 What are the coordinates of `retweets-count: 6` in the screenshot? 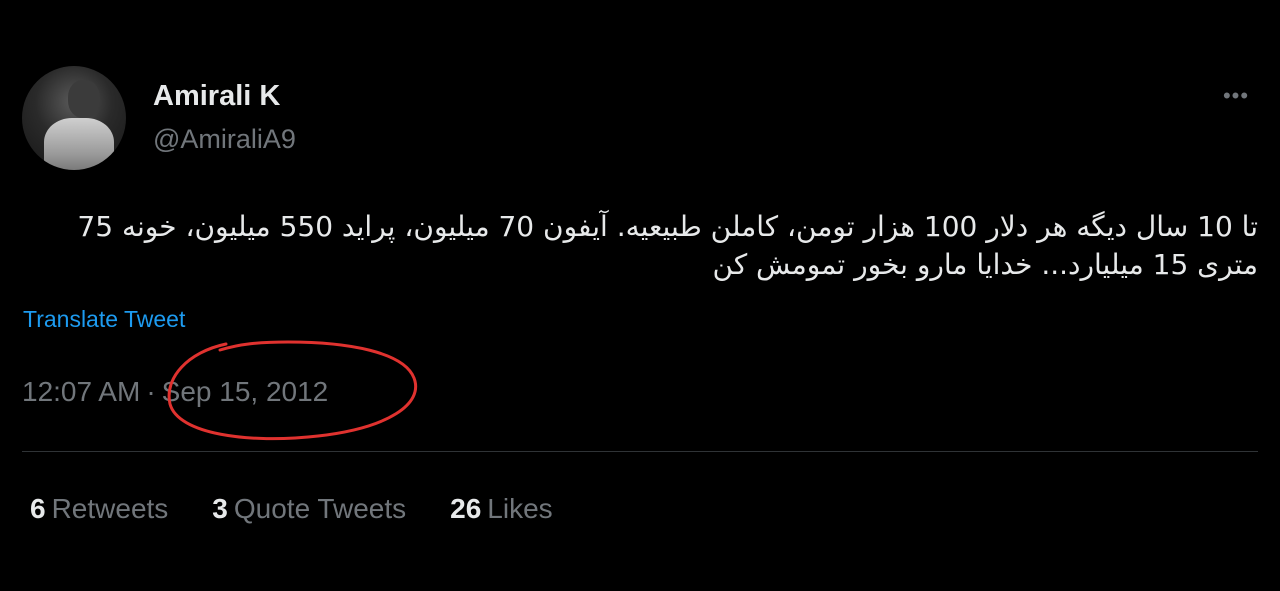 It's located at (38, 508).